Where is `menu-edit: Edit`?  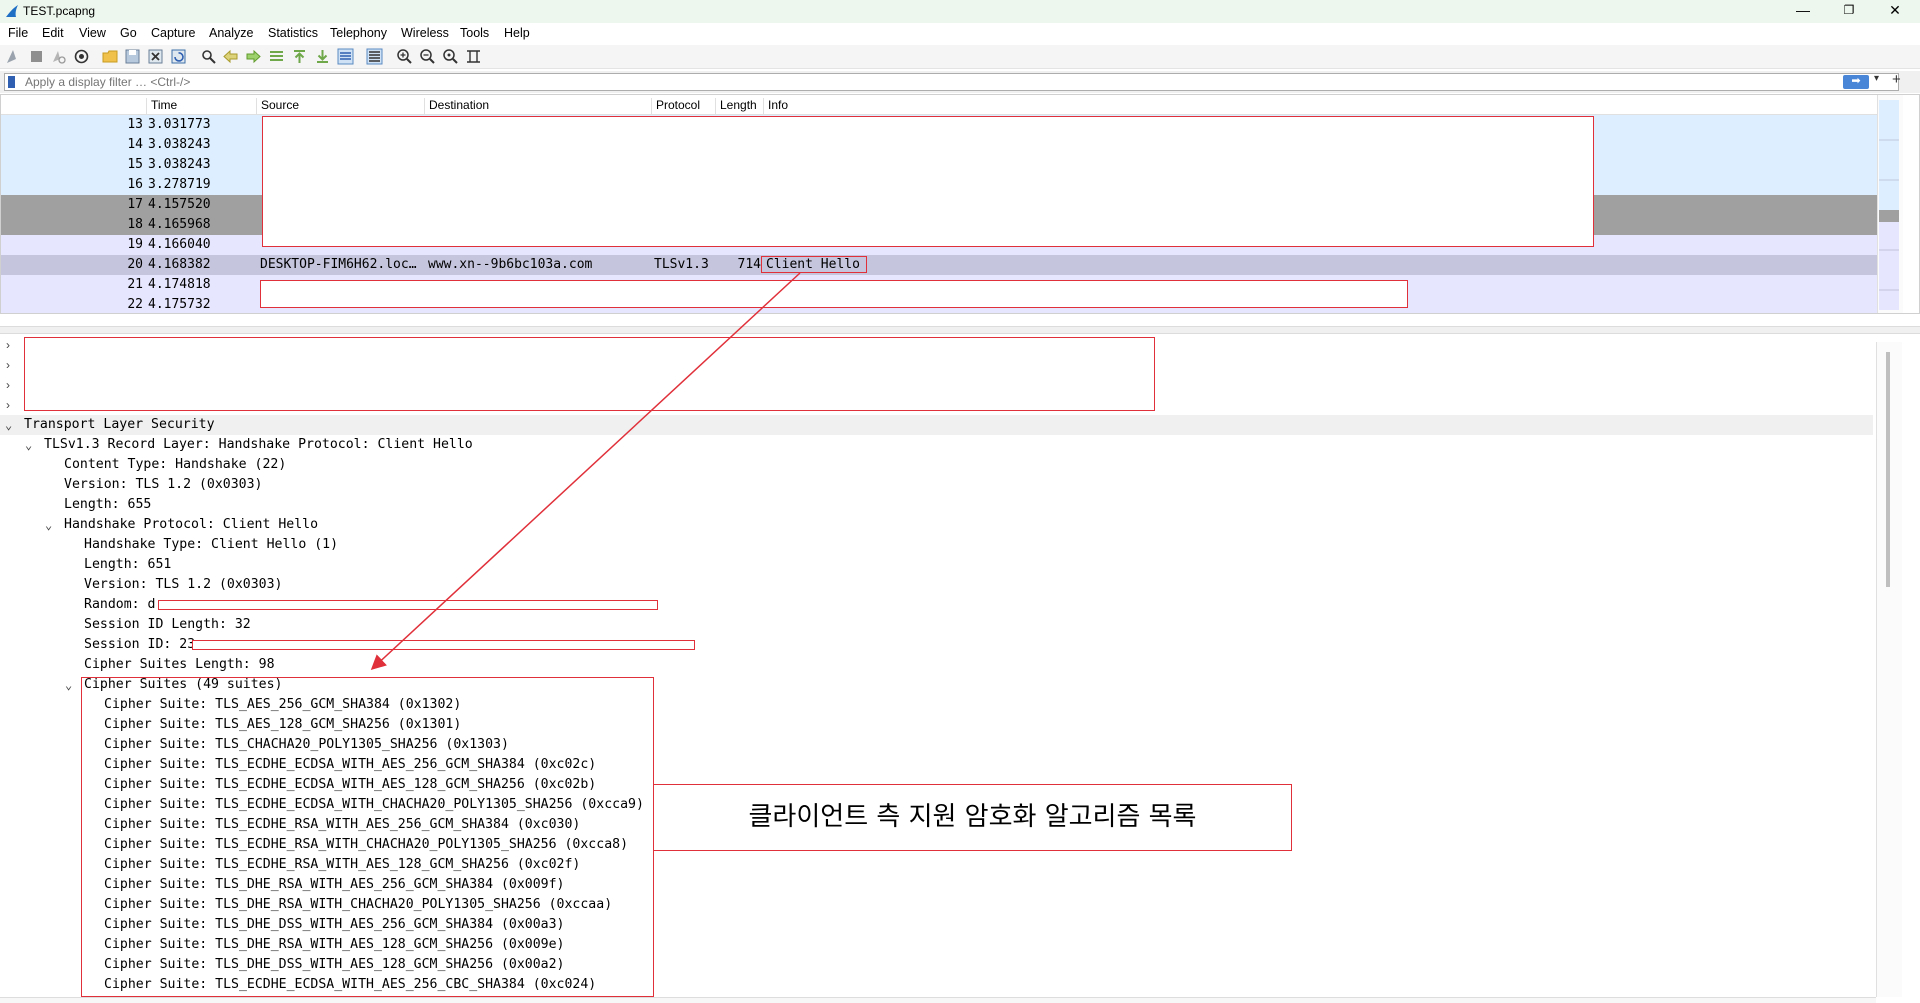
menu-edit: Edit is located at coordinates (53, 33).